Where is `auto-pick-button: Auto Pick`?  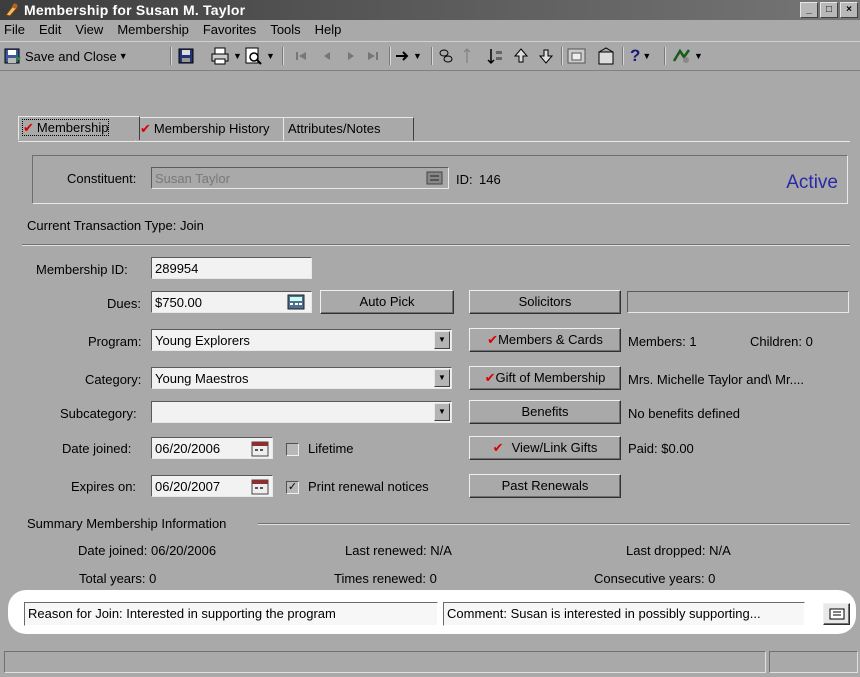 auto-pick-button: Auto Pick is located at coordinates (387, 302).